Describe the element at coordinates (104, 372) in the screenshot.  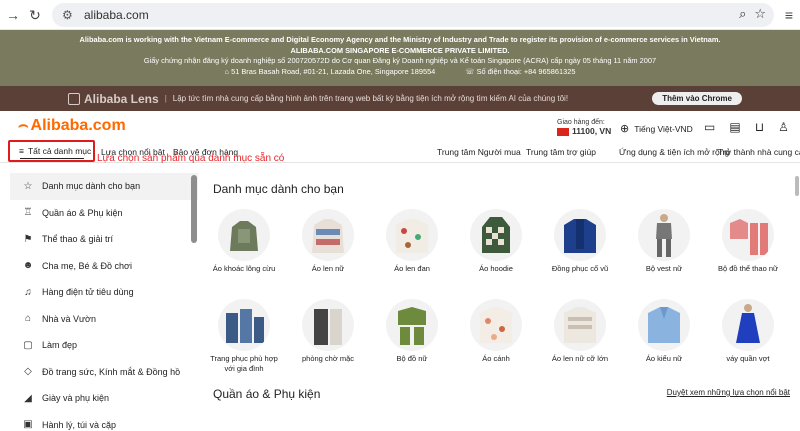
I see `sidebar-item-jewelry: ◇ Đồ trang sức, Kính mắt & Đồng hồ` at that location.